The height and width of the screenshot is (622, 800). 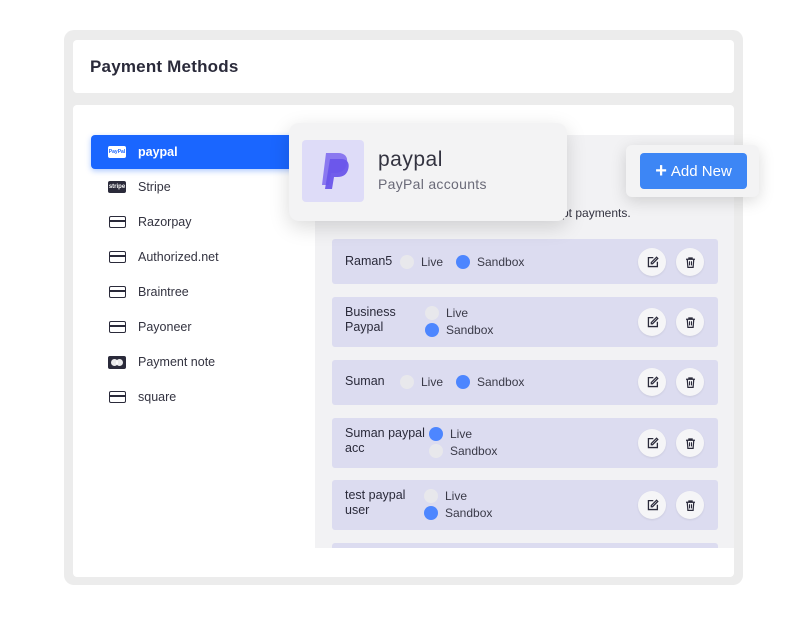 I want to click on account-name: Suman, so click(x=365, y=381).